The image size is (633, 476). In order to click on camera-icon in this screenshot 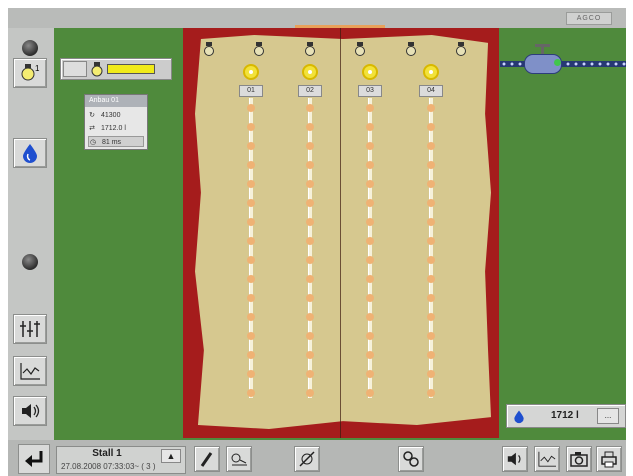, I will do `click(579, 459)`.